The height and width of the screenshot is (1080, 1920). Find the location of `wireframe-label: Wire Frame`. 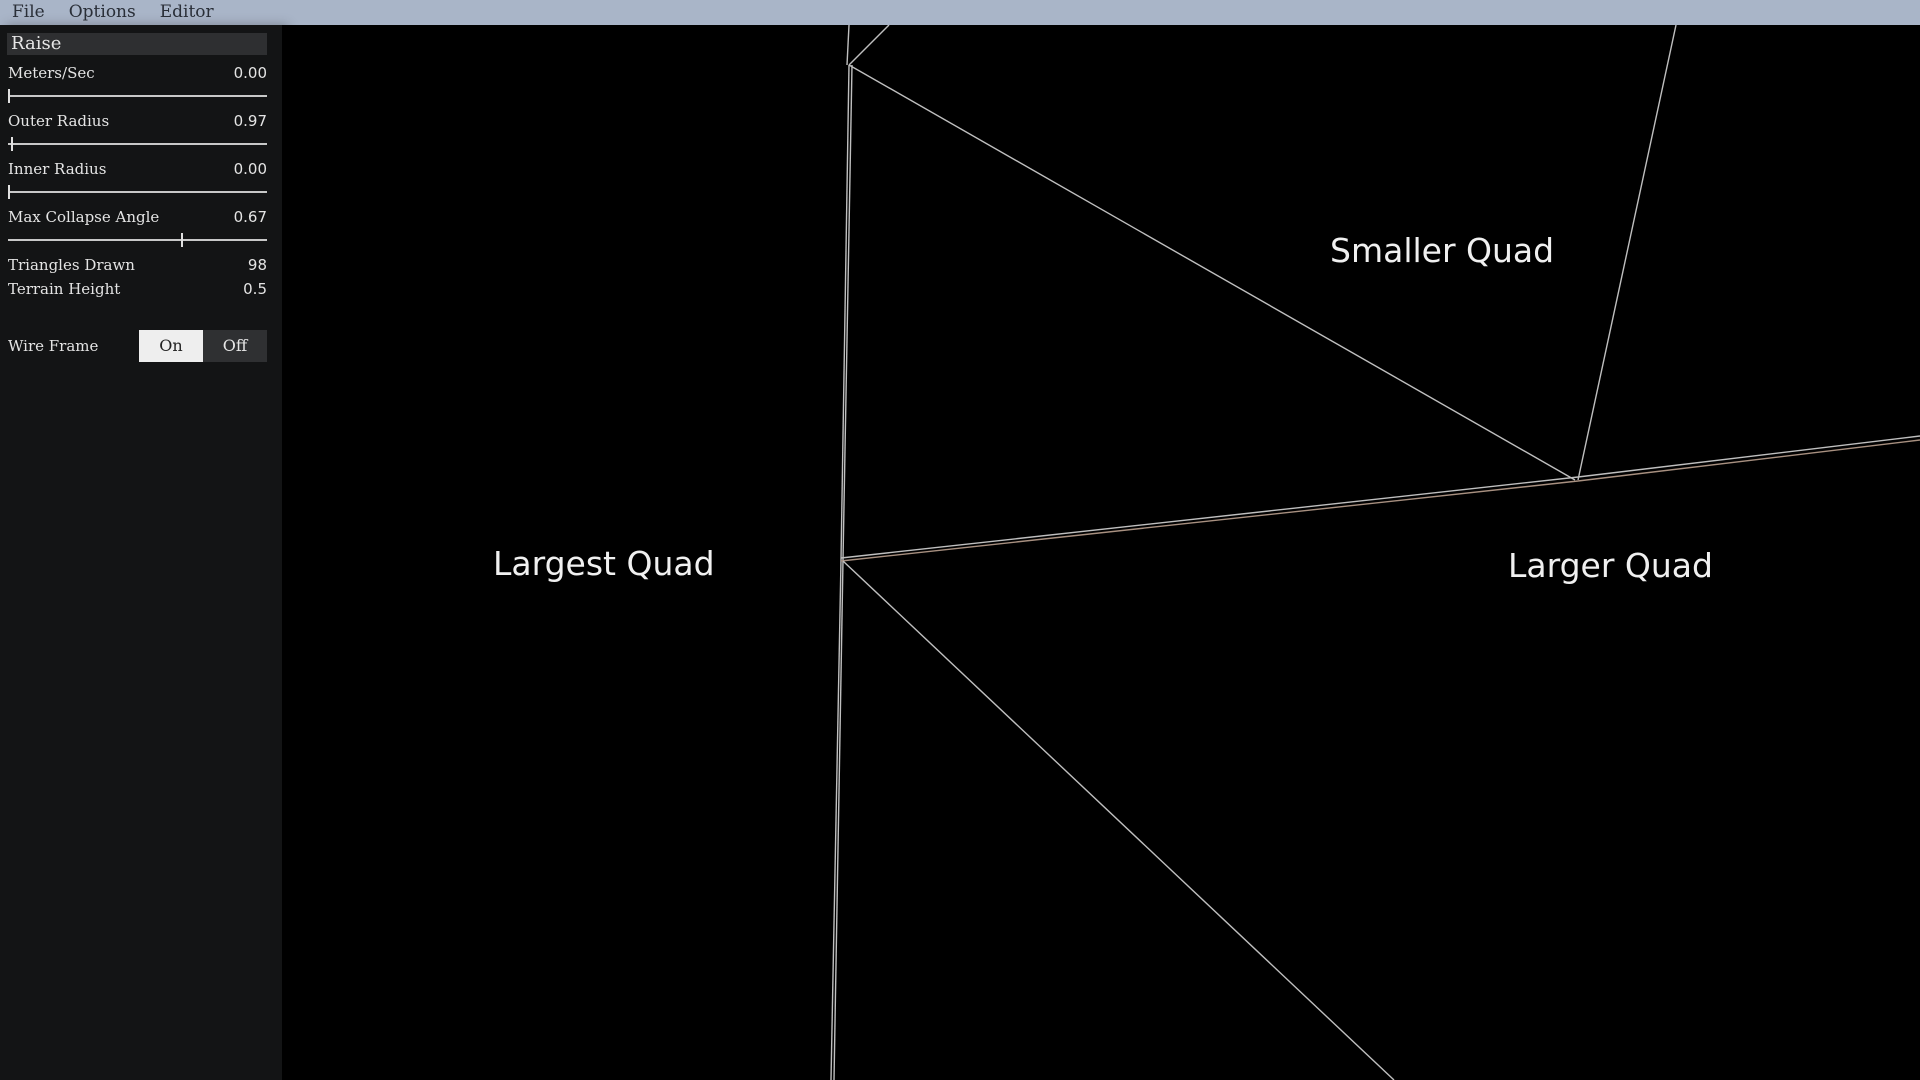

wireframe-label: Wire Frame is located at coordinates (53, 346).